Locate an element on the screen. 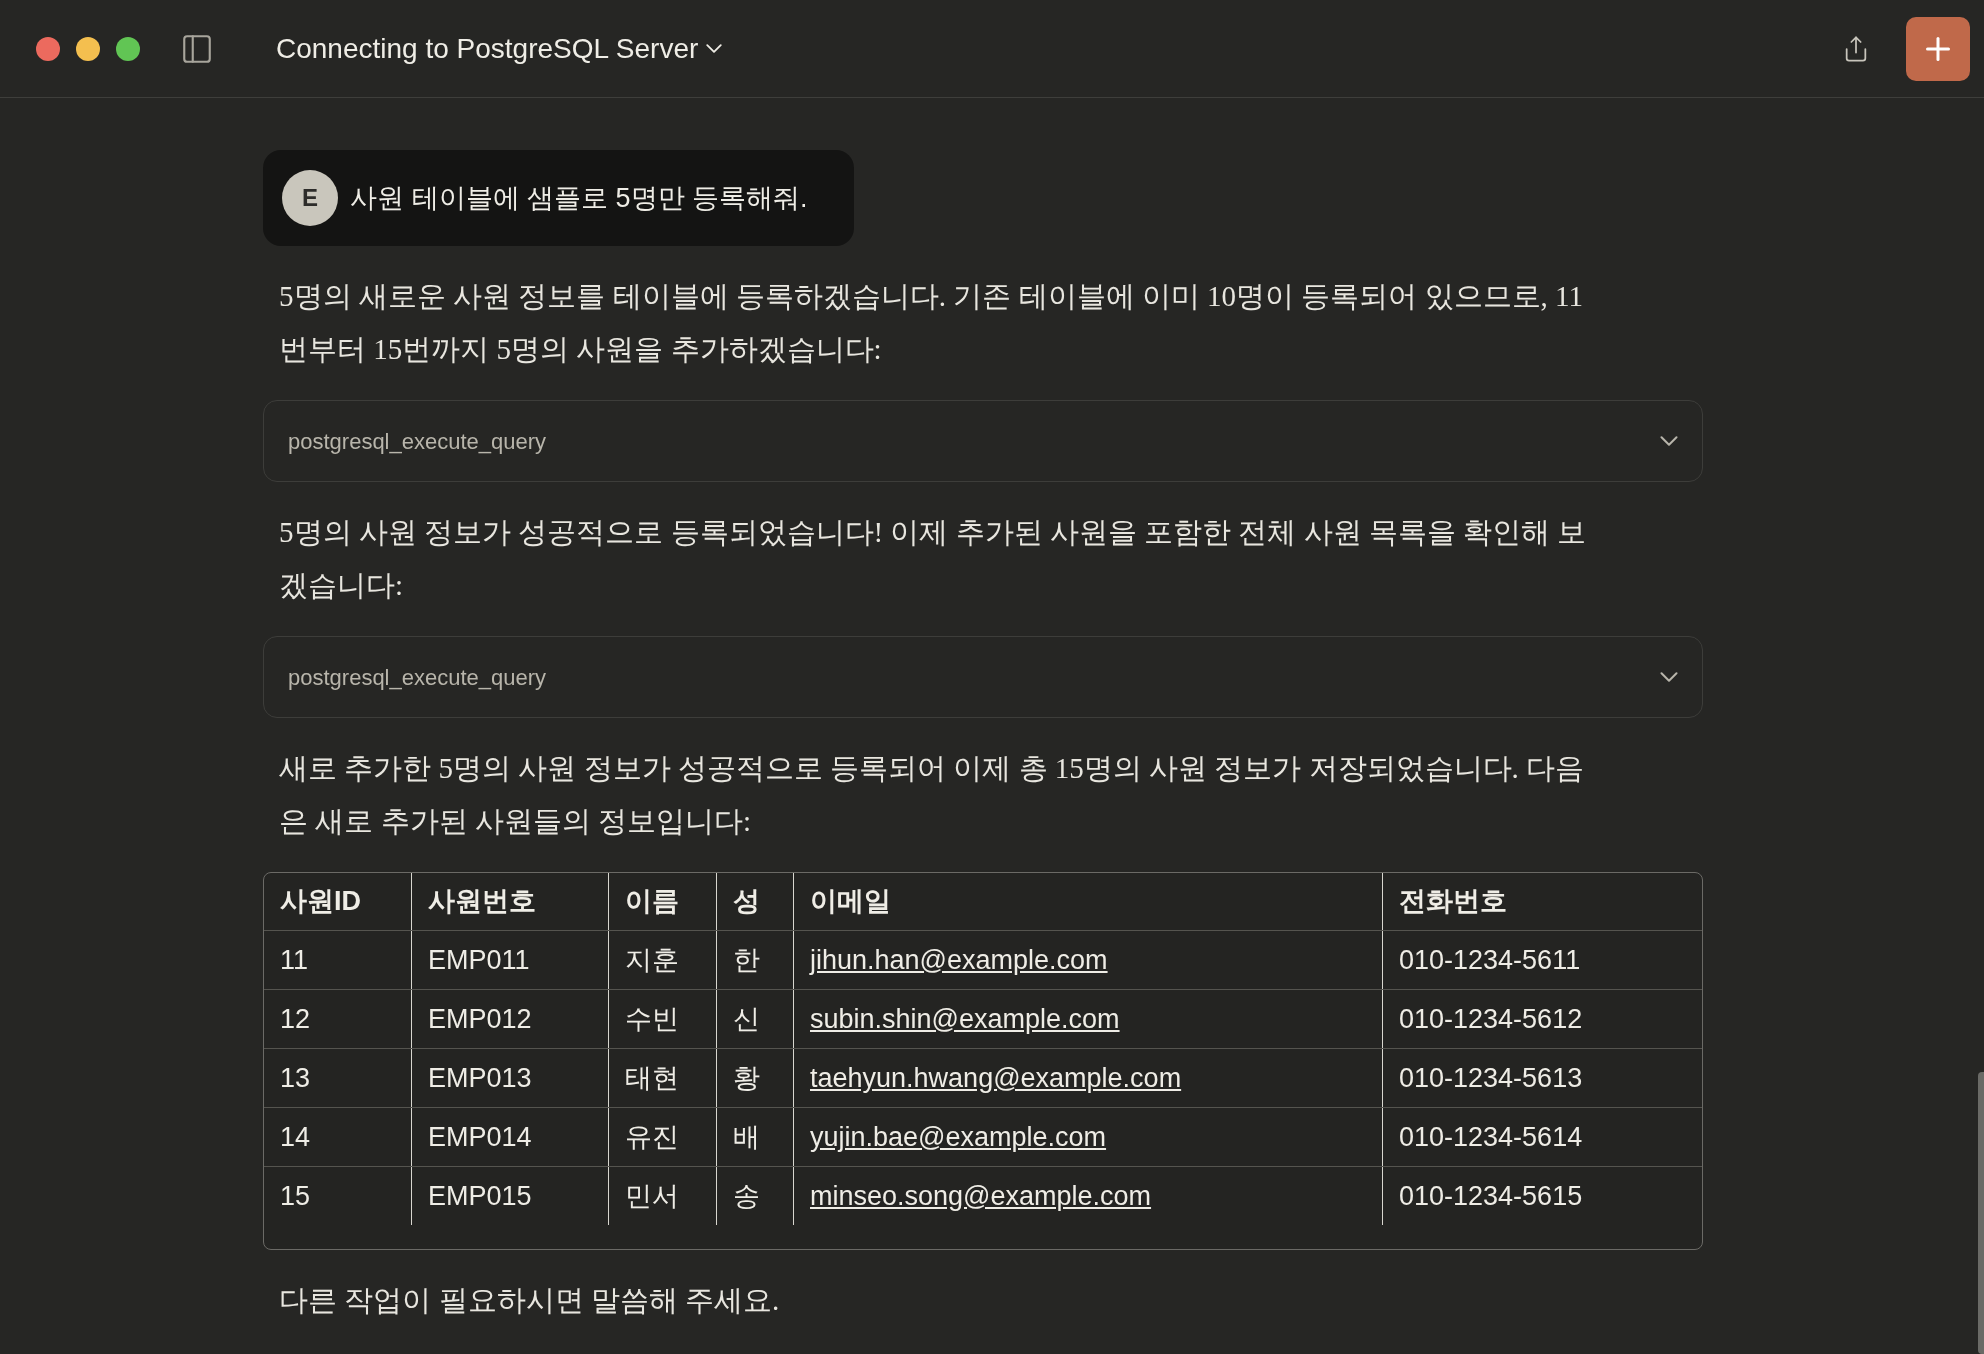 Image resolution: width=1984 pixels, height=1354 pixels. assistant-message: 새로 추가한 5명의 사원 정보가 성공적으로 등록되어 이제 총 15명의 사원 정보가 저장되었습니다. 다음은 새로 추가된 사원들의 정보입니다: is located at coordinates (931, 795).